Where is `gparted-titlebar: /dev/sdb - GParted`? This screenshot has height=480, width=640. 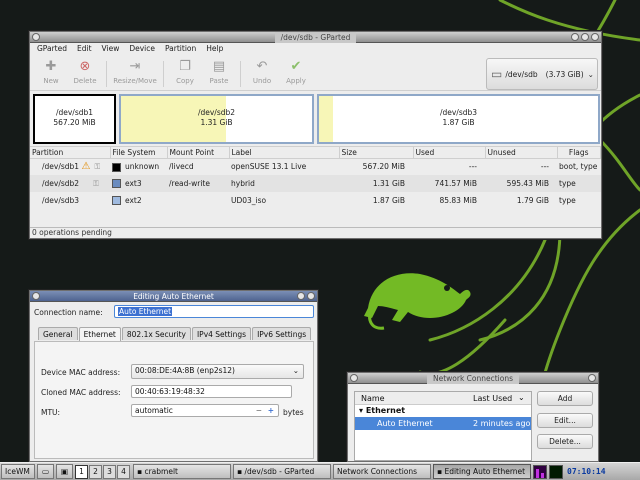
gparted-titlebar: /dev/sdb - GParted is located at coordinates (315, 37).